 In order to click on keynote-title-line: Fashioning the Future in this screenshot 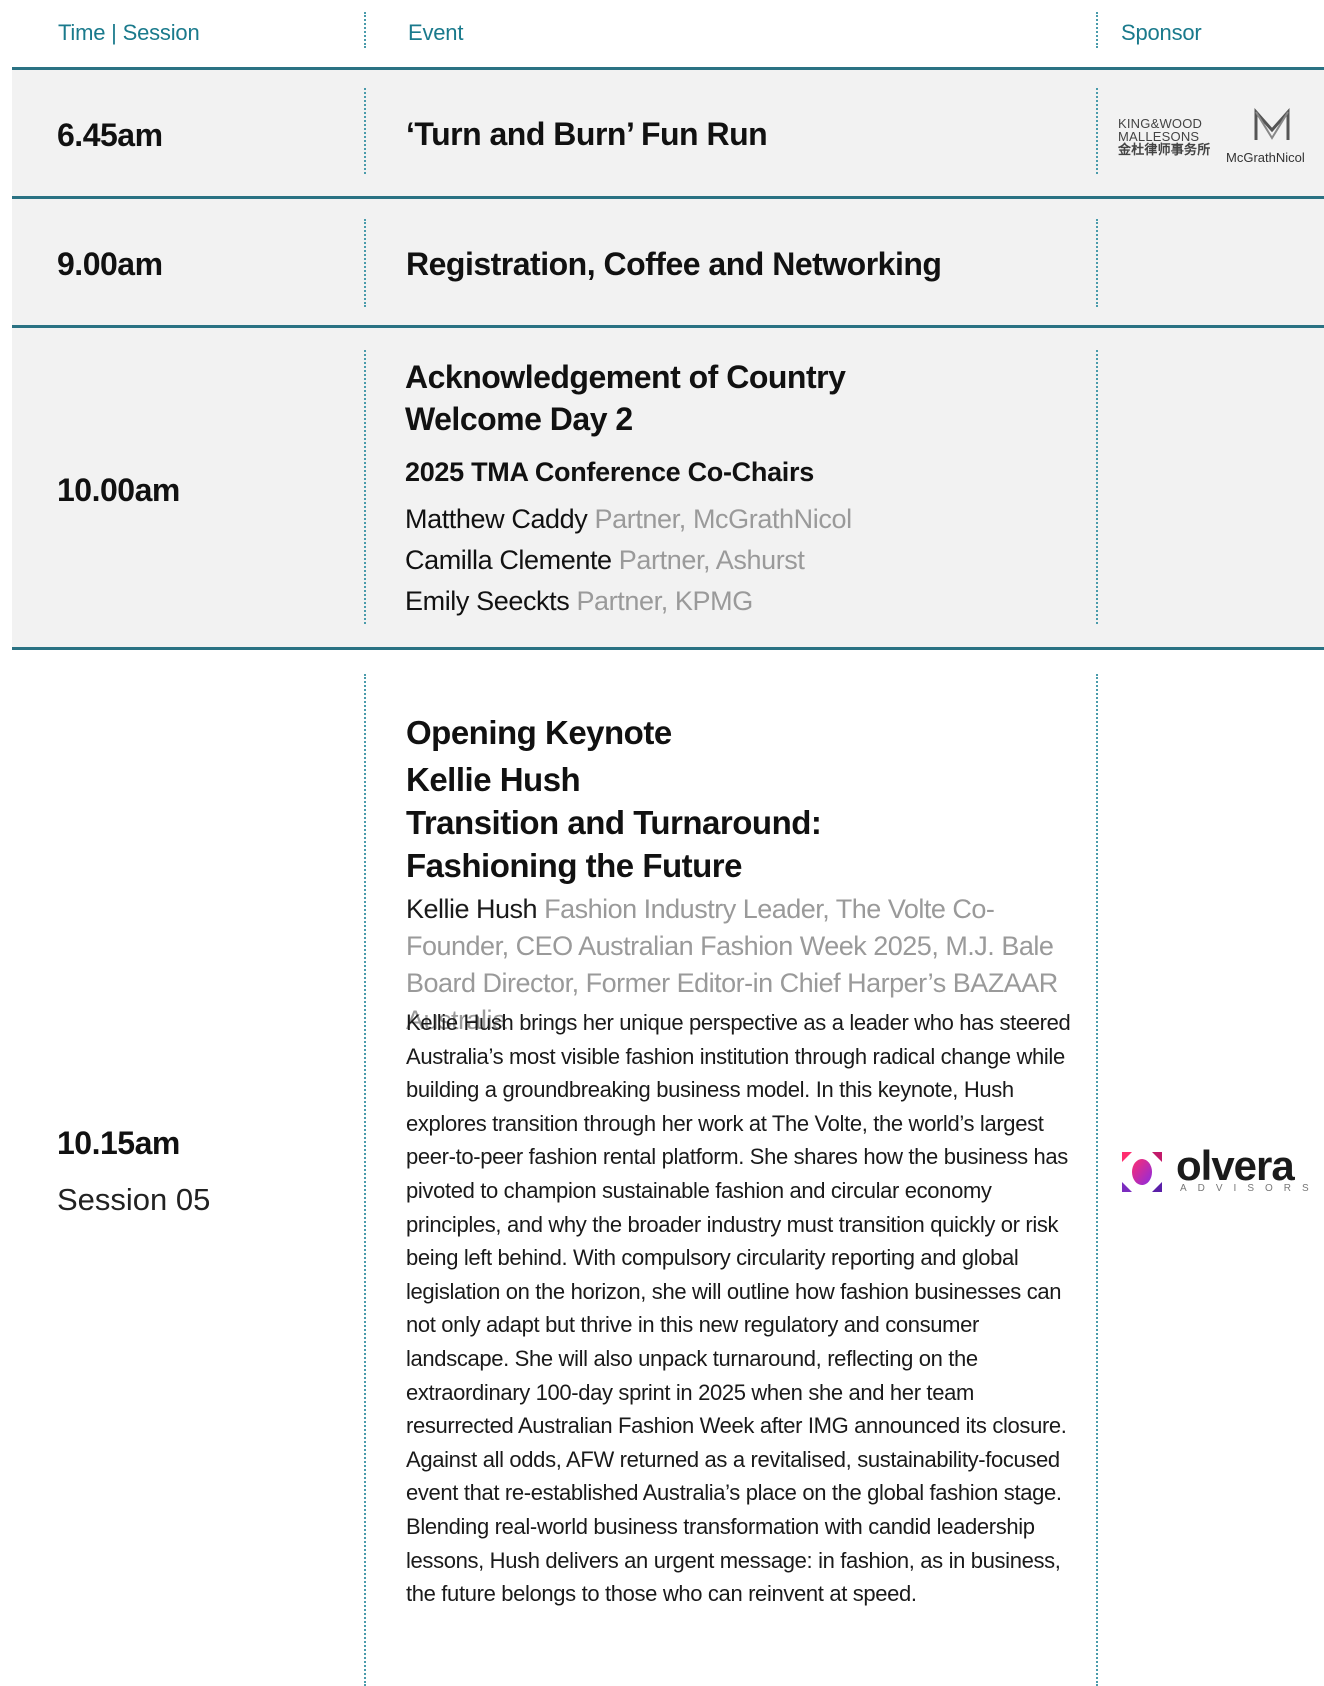, I will do `click(574, 865)`.